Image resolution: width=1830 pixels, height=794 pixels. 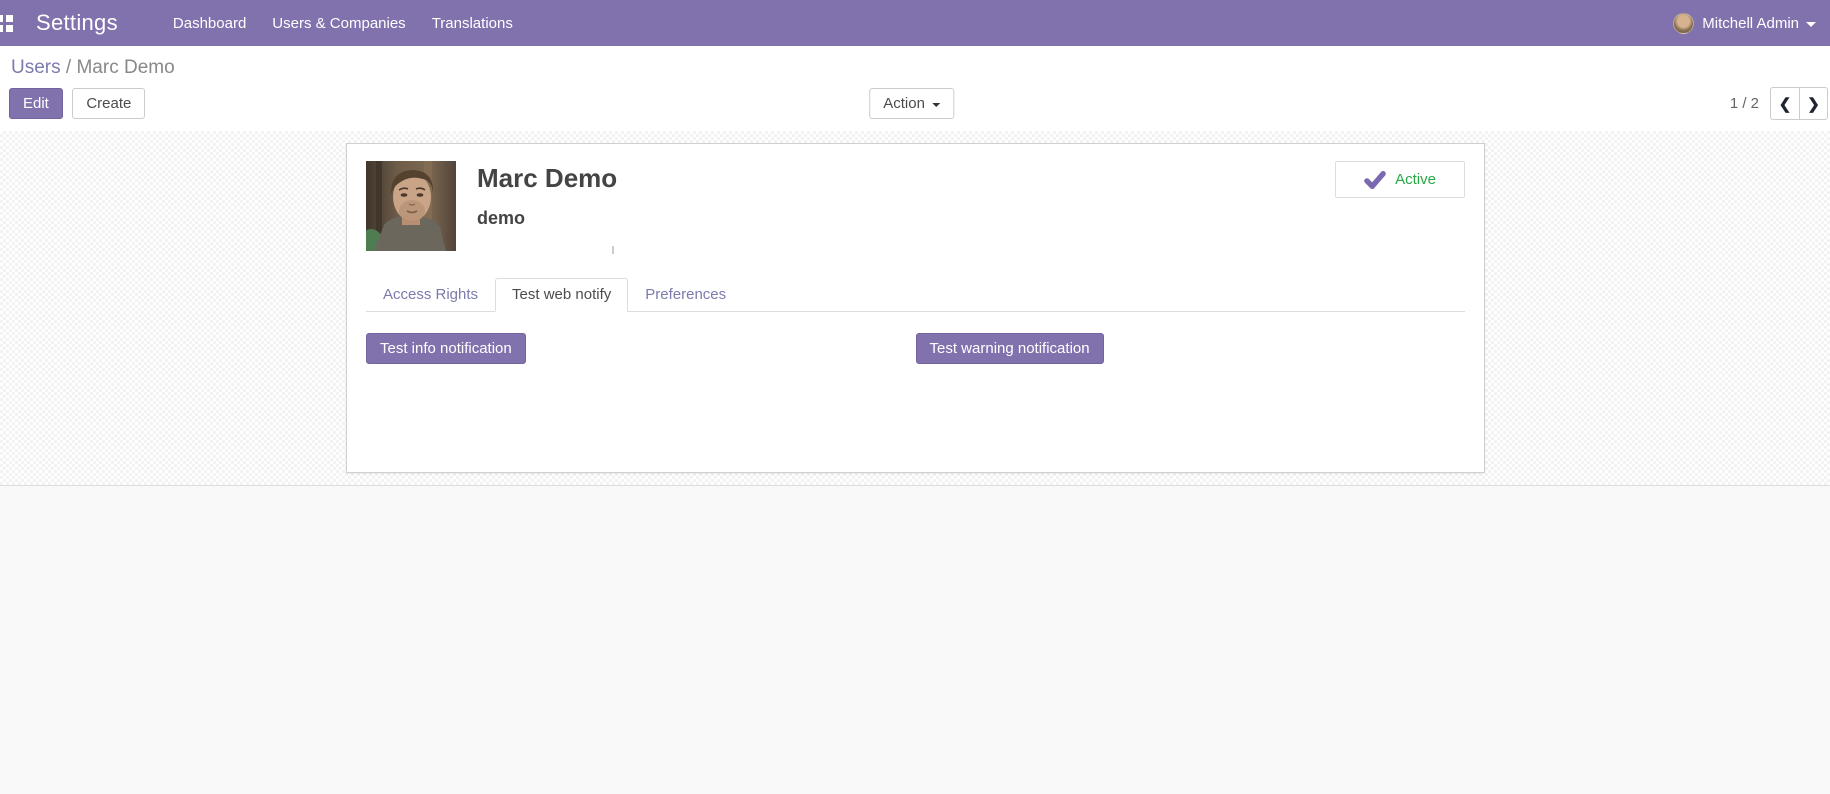 What do you see at coordinates (915, 62) in the screenshot?
I see `breadcrumb: Users / Marc Demo` at bounding box center [915, 62].